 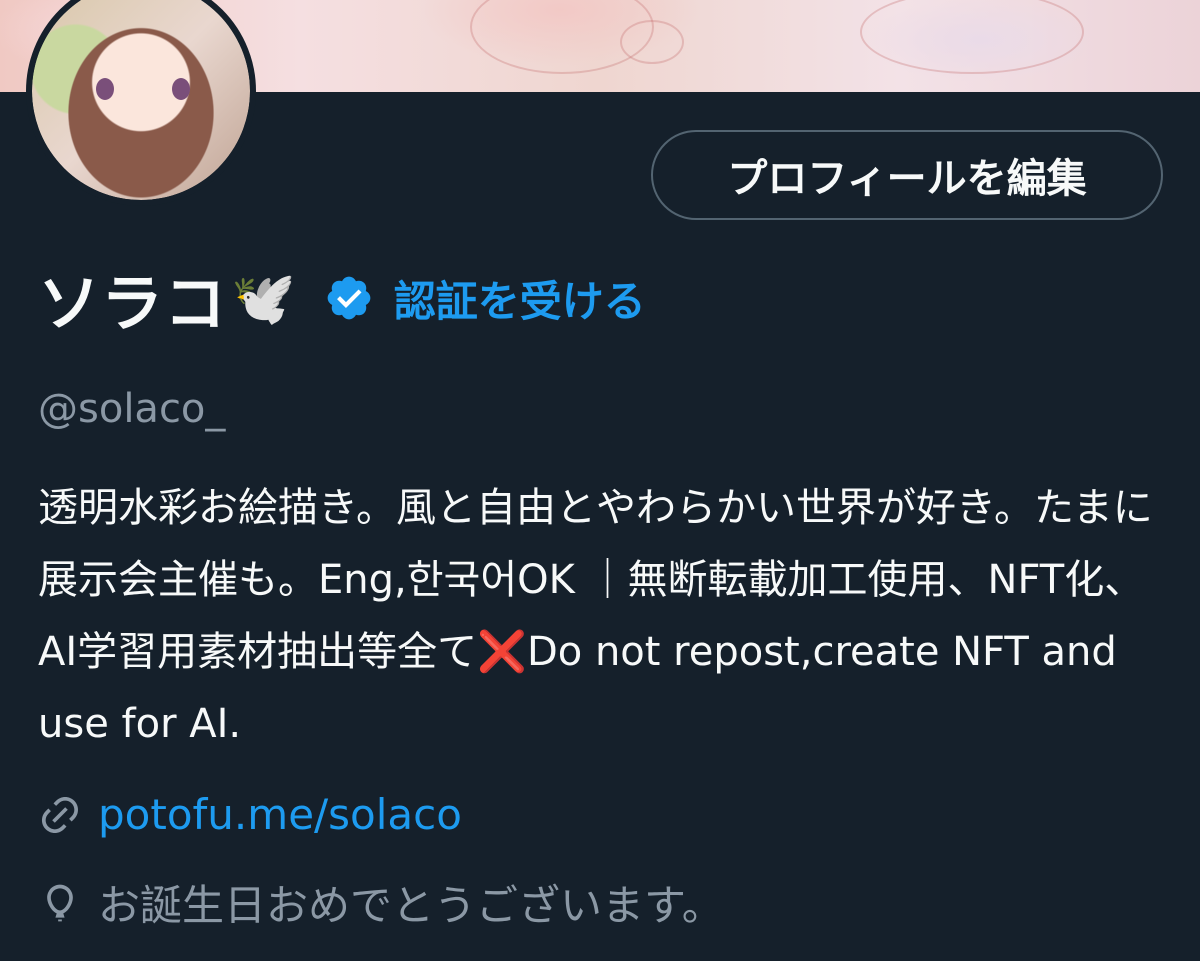 What do you see at coordinates (60, 814) in the screenshot?
I see `link-icon` at bounding box center [60, 814].